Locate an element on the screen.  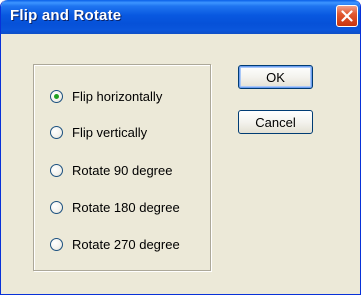
option-label: Rotate 90 degree is located at coordinates (122, 170).